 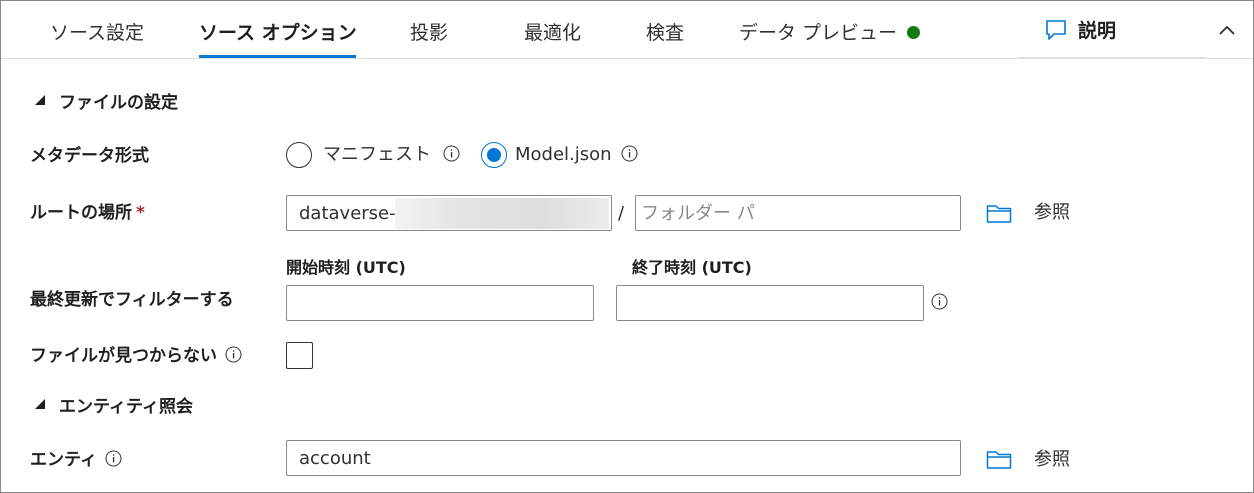 What do you see at coordinates (123, 356) in the screenshot?
I see `no-files-found-label-text: ファイルが見つからない` at bounding box center [123, 356].